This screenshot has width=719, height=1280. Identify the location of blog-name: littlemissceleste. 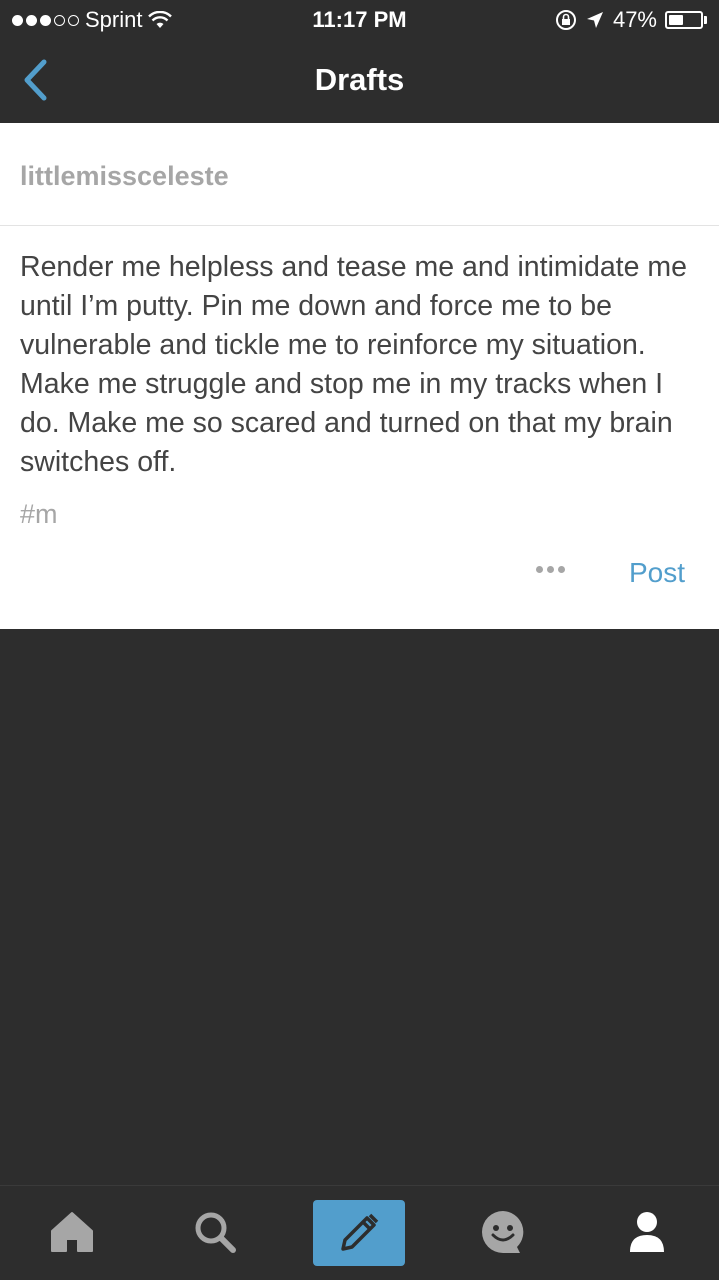
(124, 176).